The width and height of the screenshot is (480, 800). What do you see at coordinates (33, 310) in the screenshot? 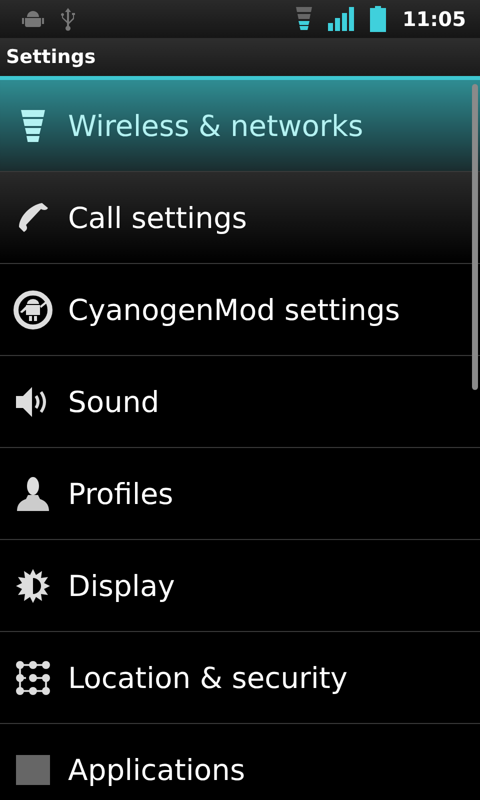
I see `robot-badge-icon` at bounding box center [33, 310].